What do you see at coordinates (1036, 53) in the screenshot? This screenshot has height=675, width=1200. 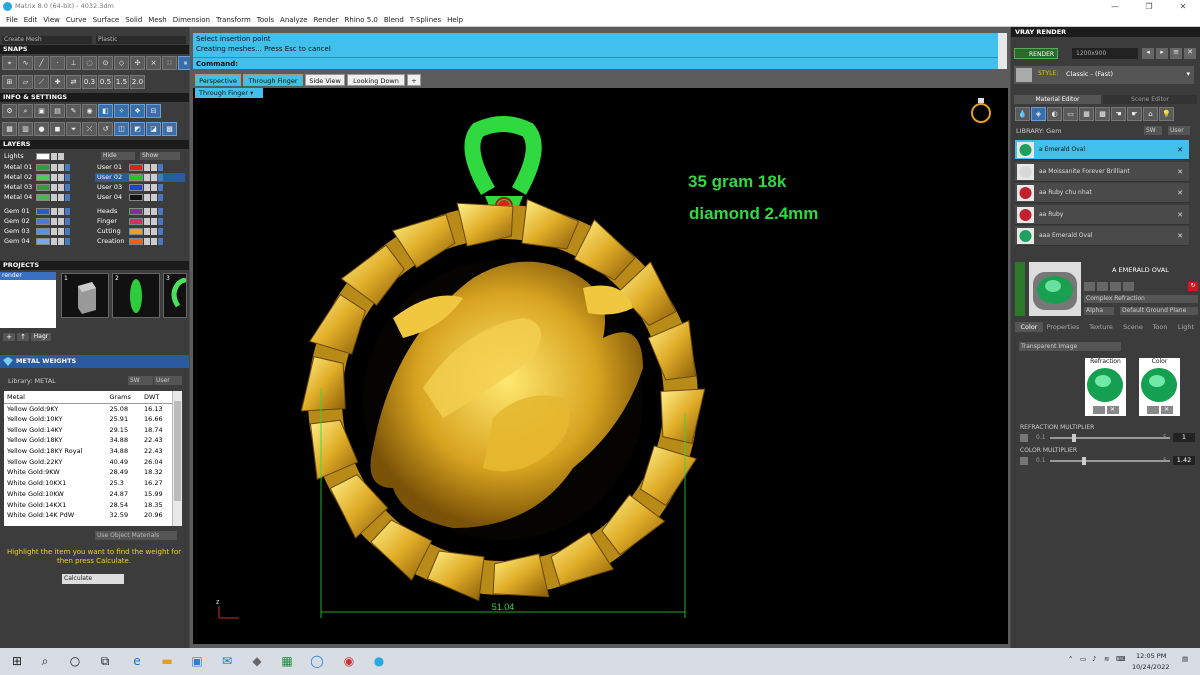 I see `render-button: RENDER` at bounding box center [1036, 53].